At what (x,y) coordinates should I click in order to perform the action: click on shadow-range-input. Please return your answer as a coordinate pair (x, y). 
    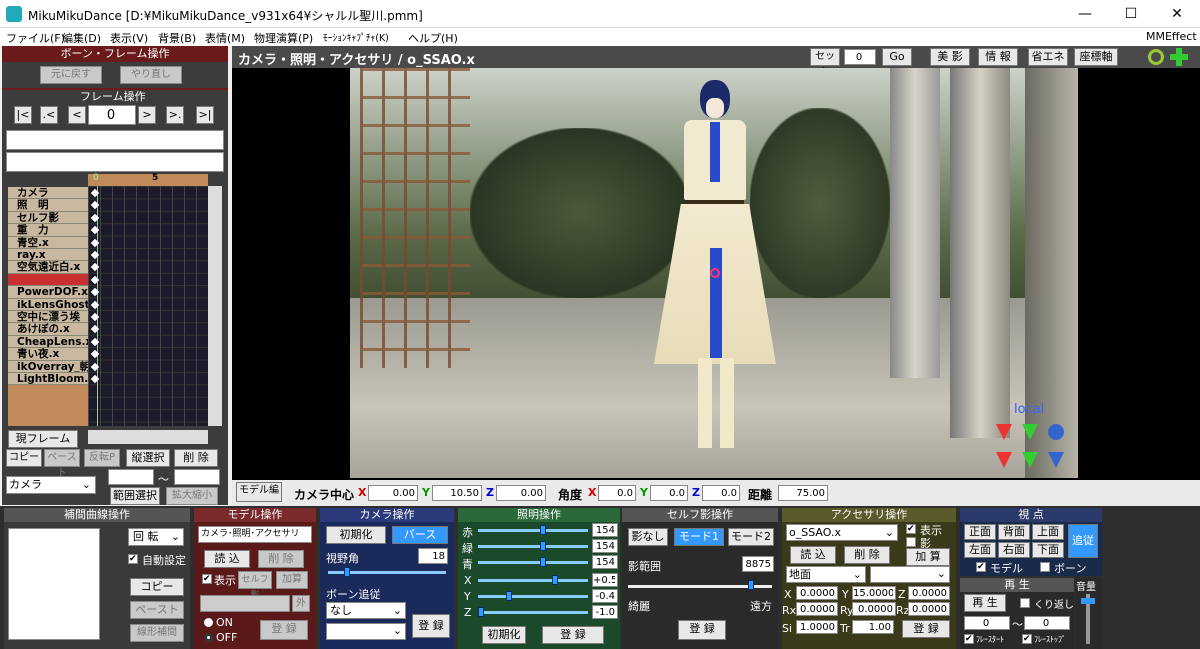
    Looking at the image, I should click on (758, 564).